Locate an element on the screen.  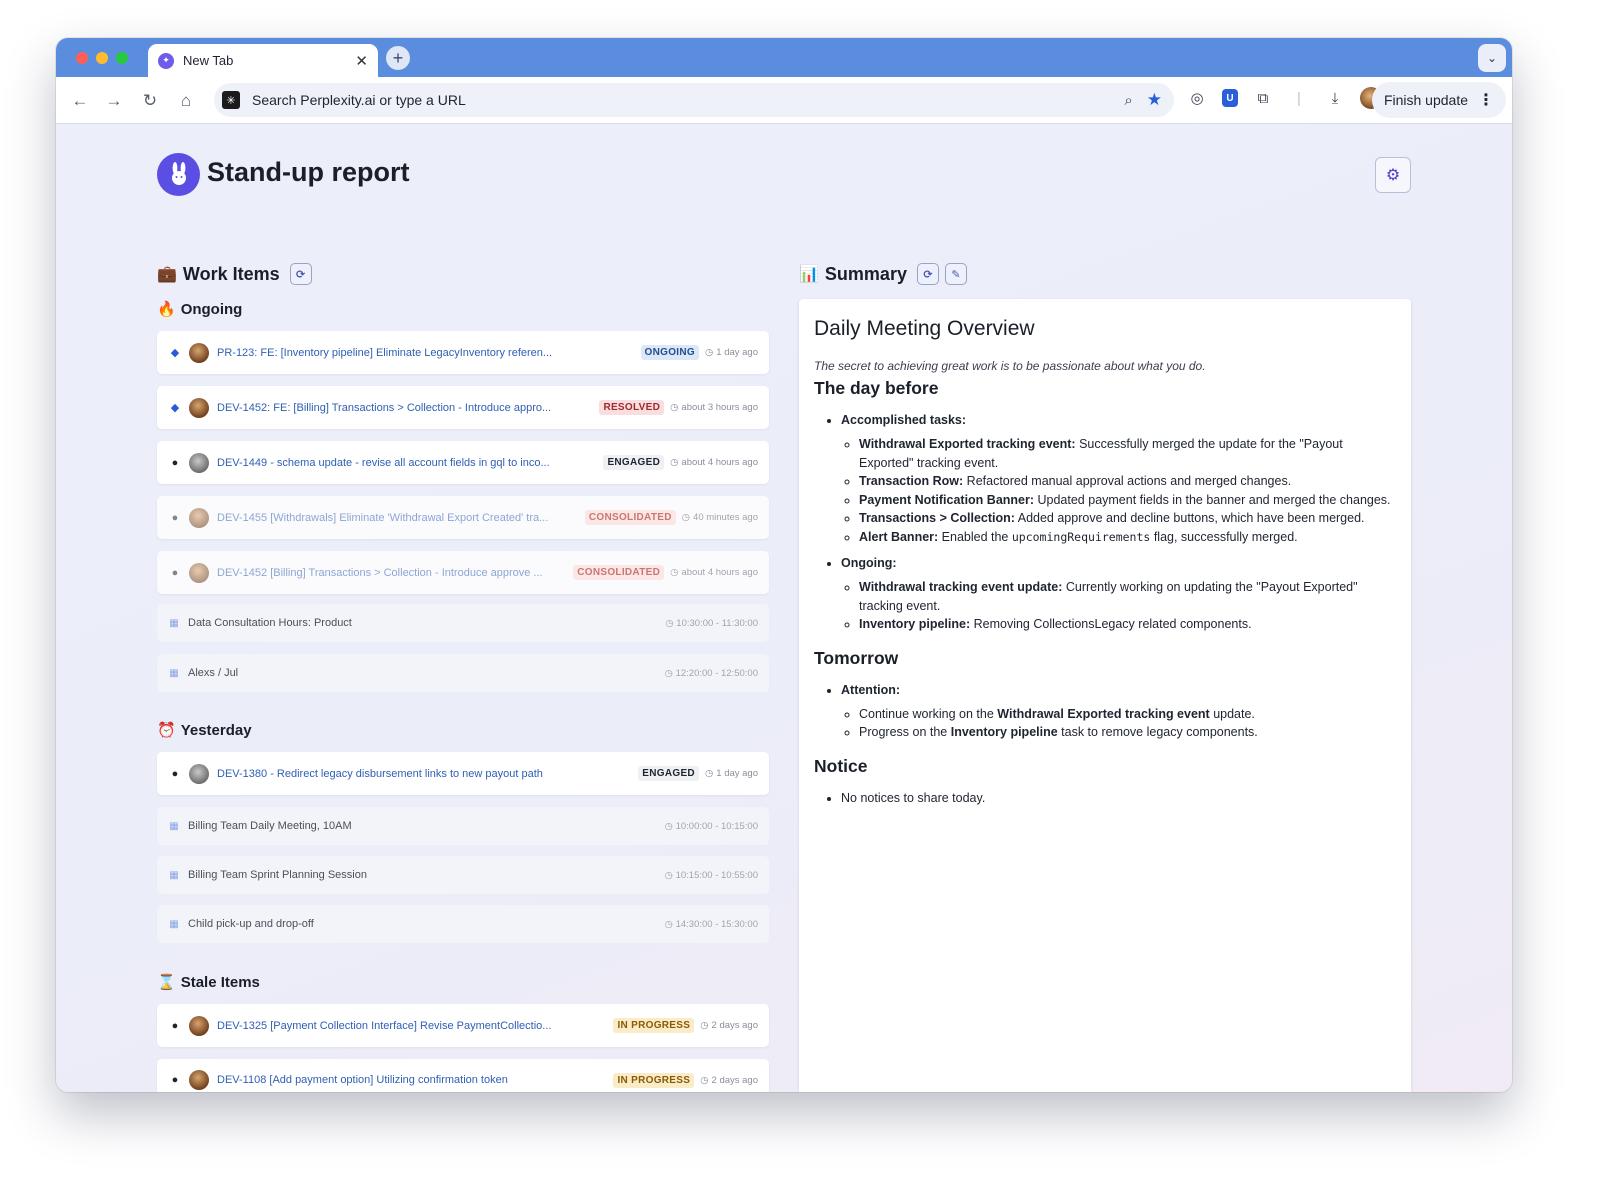
refresh-work-items-button: ⟳ is located at coordinates (300, 274).